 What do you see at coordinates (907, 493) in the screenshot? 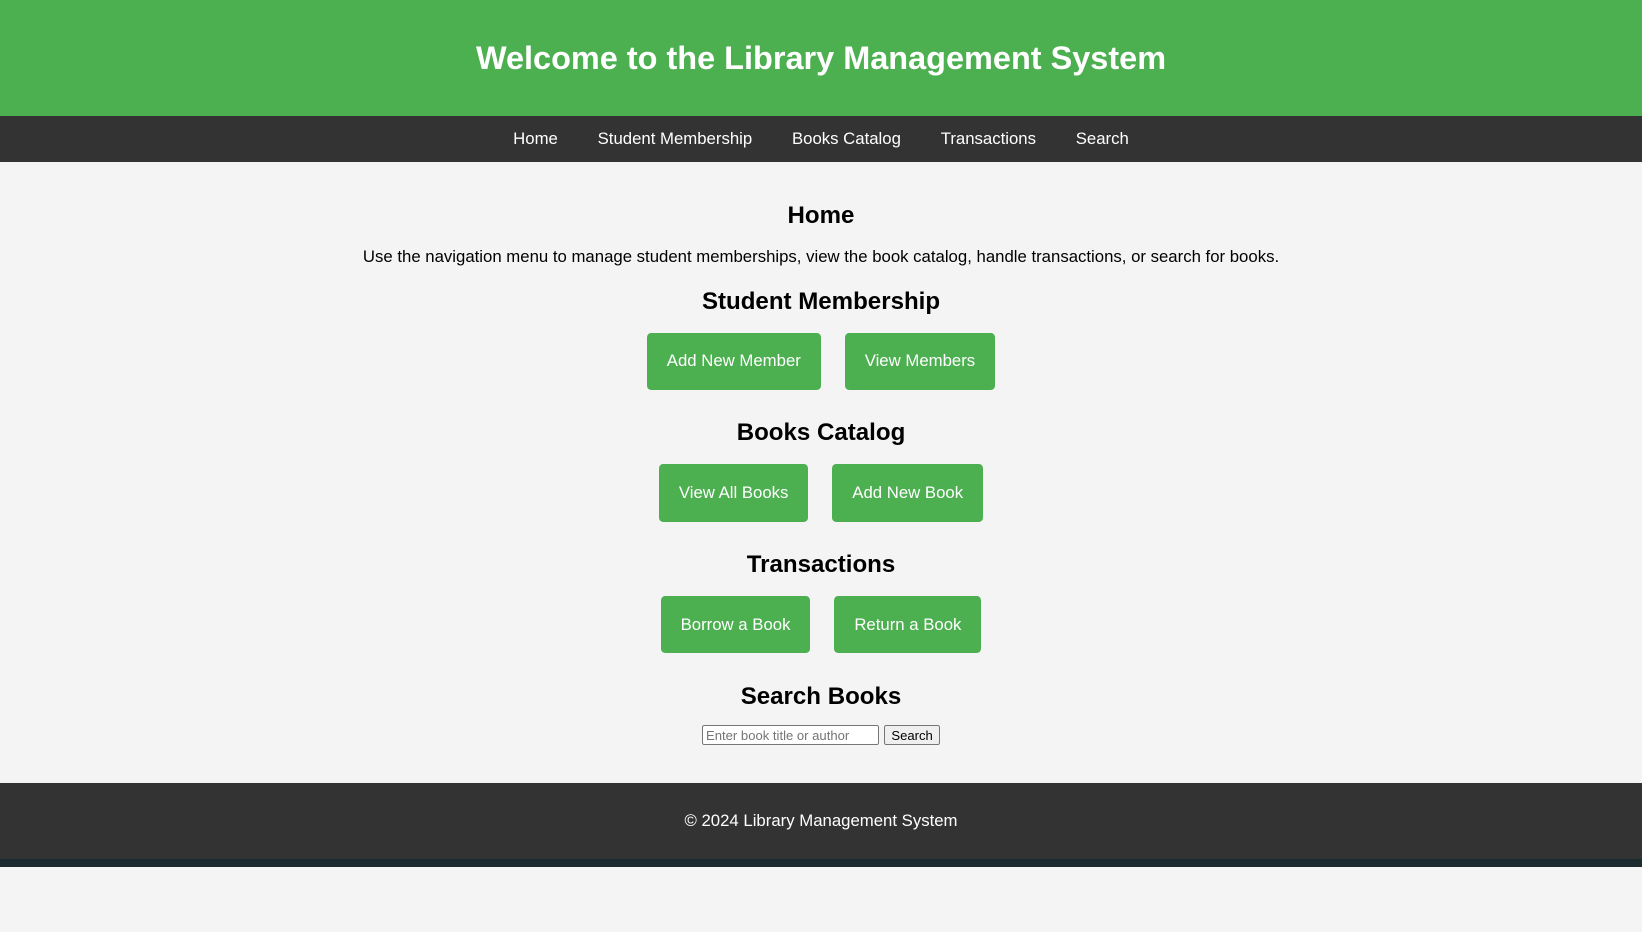
I see `add-new-book-button: Add New Book` at bounding box center [907, 493].